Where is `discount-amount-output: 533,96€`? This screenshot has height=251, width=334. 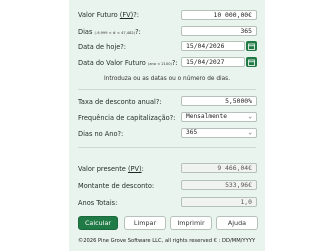 discount-amount-output: 533,96€ is located at coordinates (219, 185).